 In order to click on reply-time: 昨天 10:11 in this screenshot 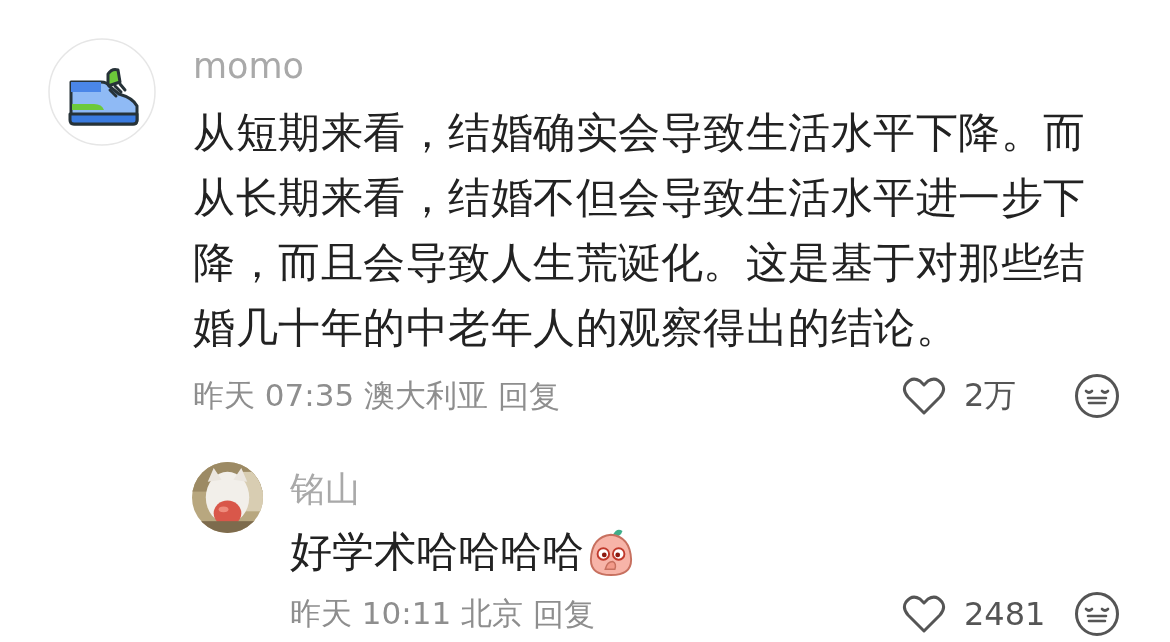, I will do `click(371, 613)`.